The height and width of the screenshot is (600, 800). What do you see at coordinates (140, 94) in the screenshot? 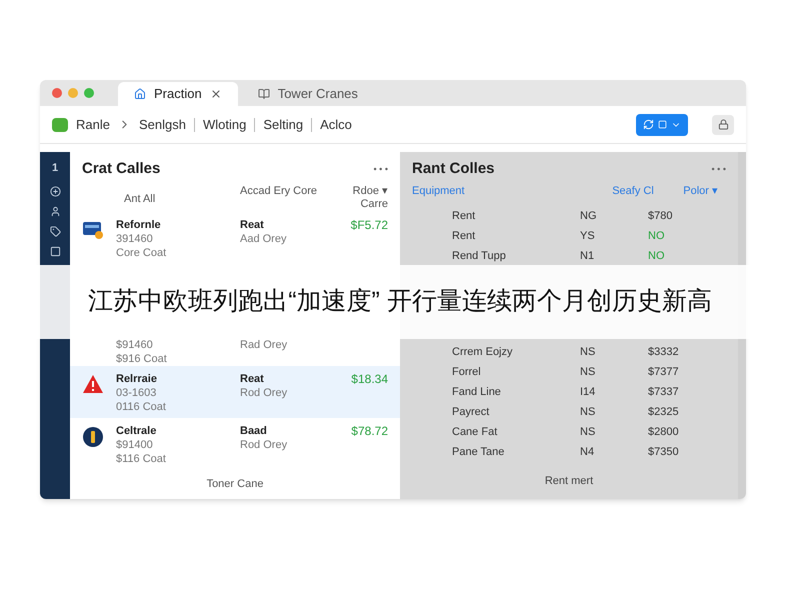
I see `home-icon` at bounding box center [140, 94].